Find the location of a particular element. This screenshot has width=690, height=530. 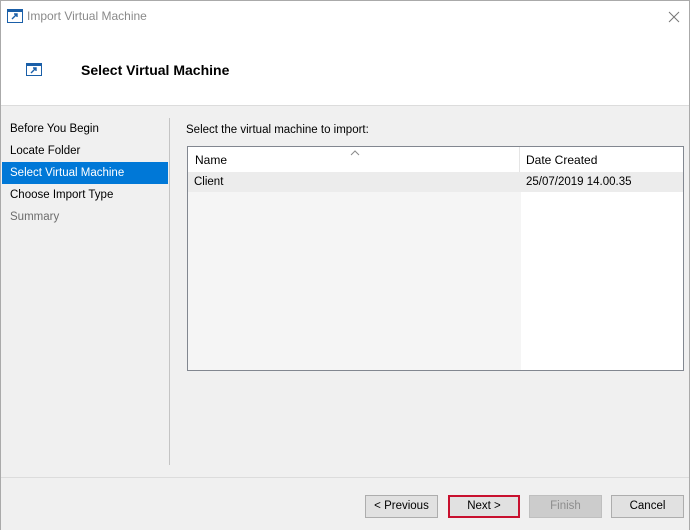

sort-ascending-icon is located at coordinates (355, 151).